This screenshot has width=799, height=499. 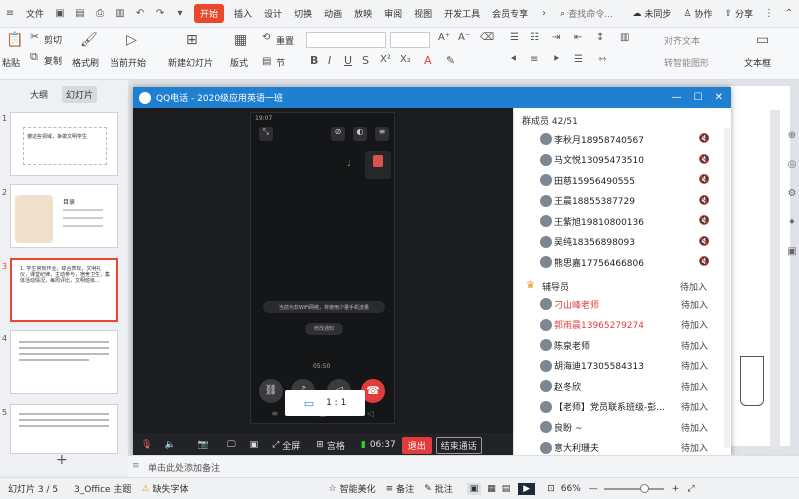 What do you see at coordinates (428, 60) in the screenshot?
I see `font-color-icon: A` at bounding box center [428, 60].